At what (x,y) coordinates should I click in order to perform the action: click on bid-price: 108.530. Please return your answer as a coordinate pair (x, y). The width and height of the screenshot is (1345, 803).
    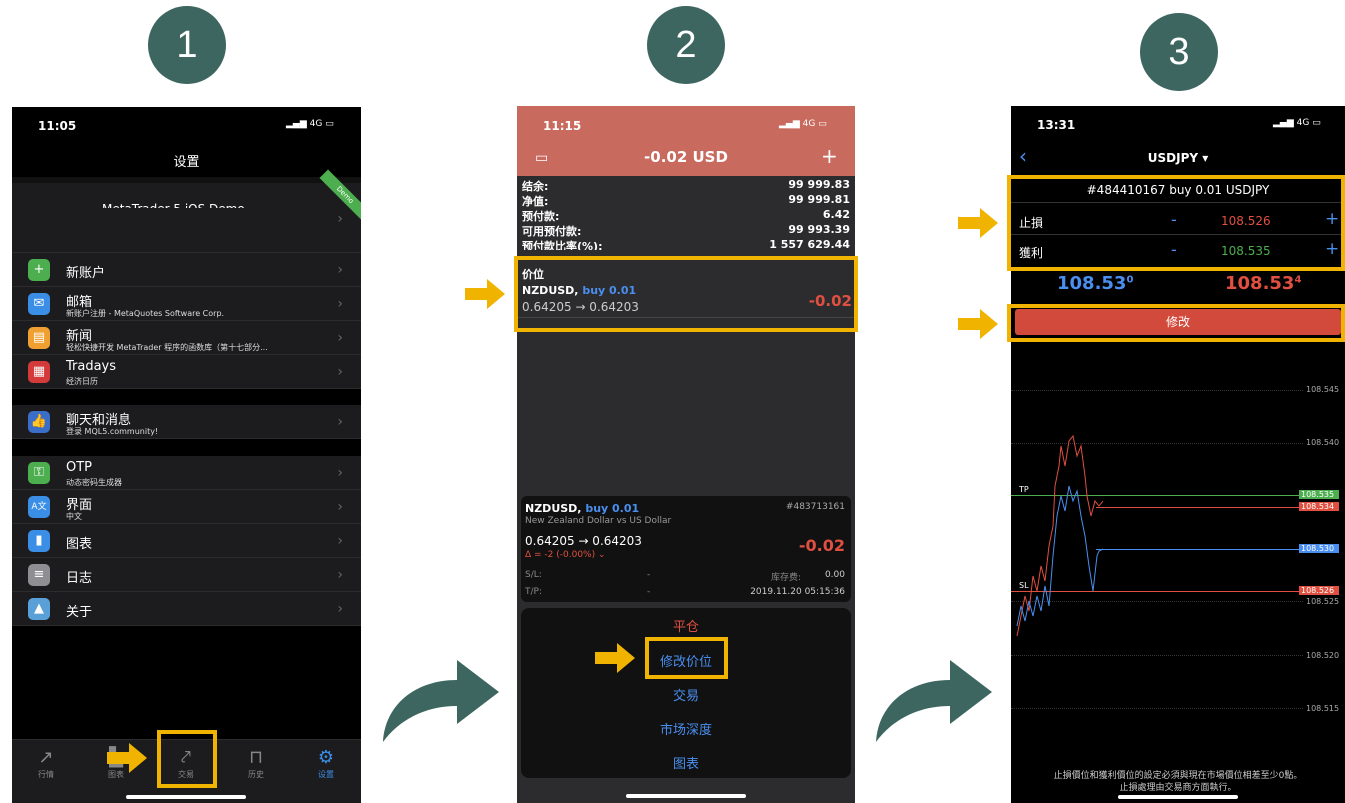
    Looking at the image, I should click on (1095, 283).